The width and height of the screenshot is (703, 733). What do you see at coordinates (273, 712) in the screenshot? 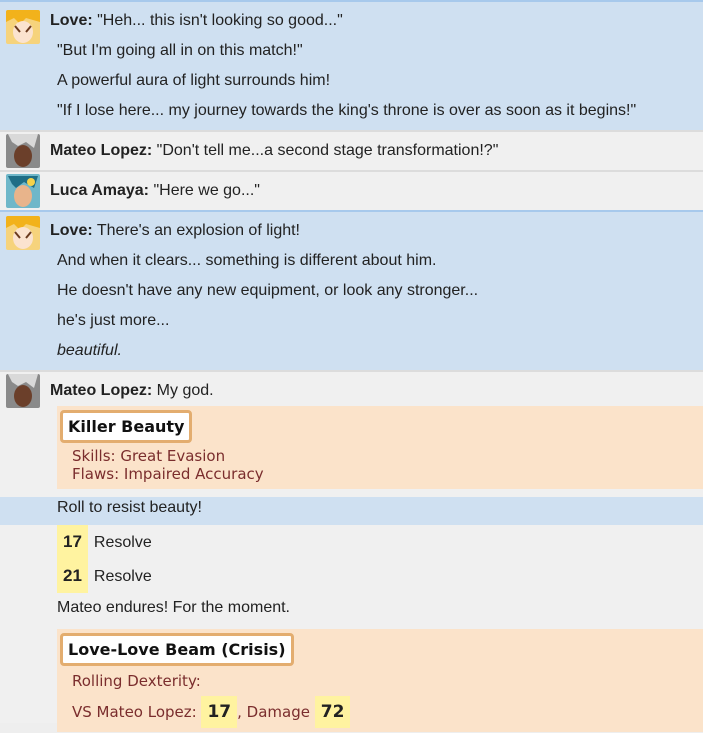
I see `damage-label: , Damage` at bounding box center [273, 712].